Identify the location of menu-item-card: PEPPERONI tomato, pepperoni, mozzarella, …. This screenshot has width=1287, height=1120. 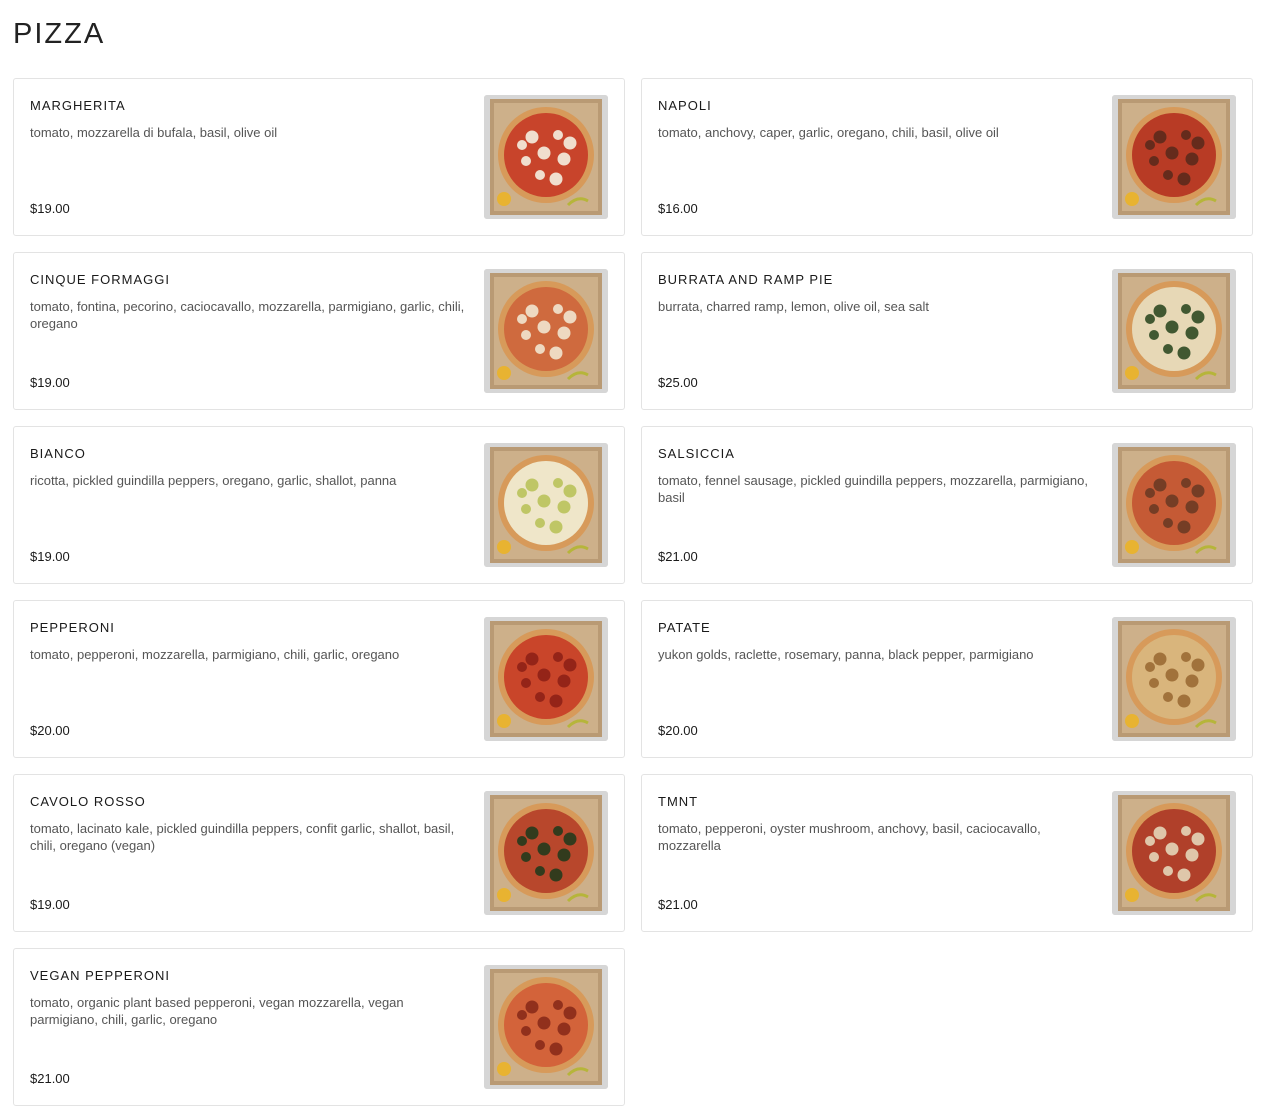
(319, 679).